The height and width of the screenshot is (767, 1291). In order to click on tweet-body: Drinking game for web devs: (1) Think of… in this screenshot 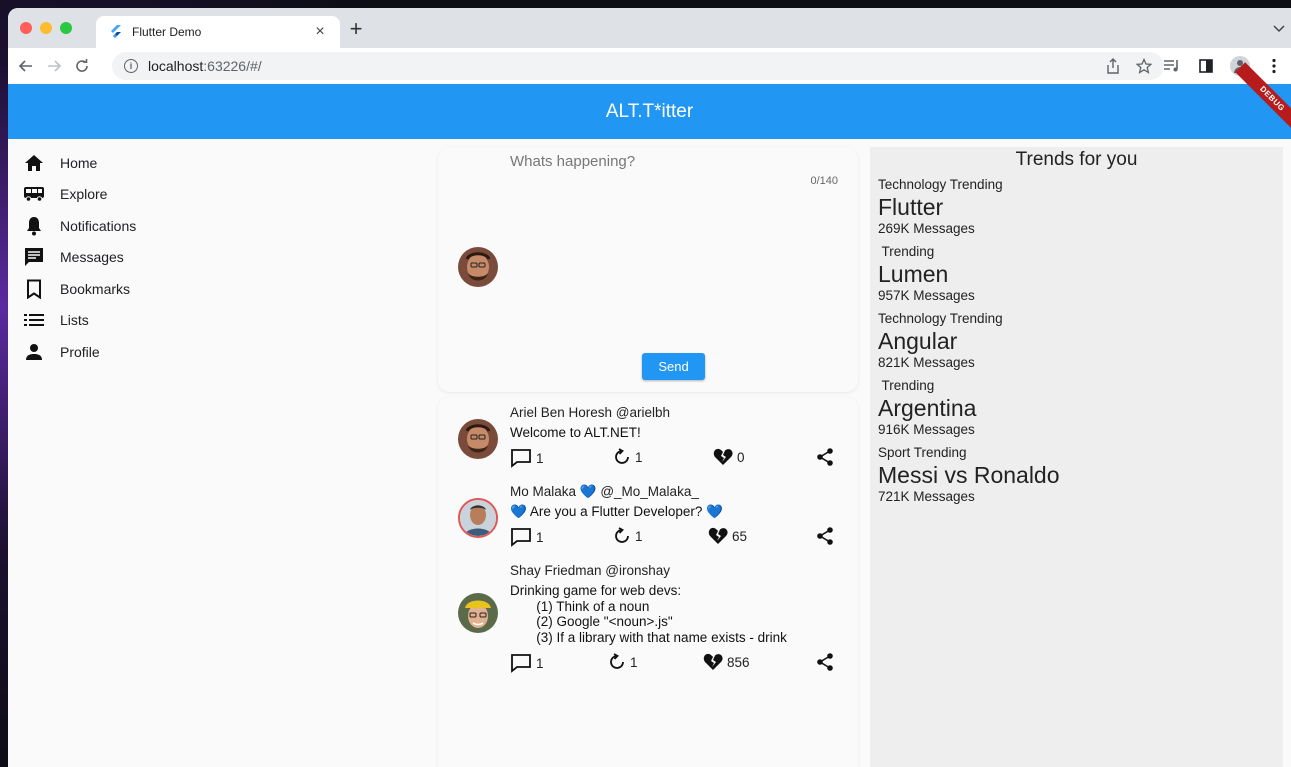, I will do `click(648, 614)`.